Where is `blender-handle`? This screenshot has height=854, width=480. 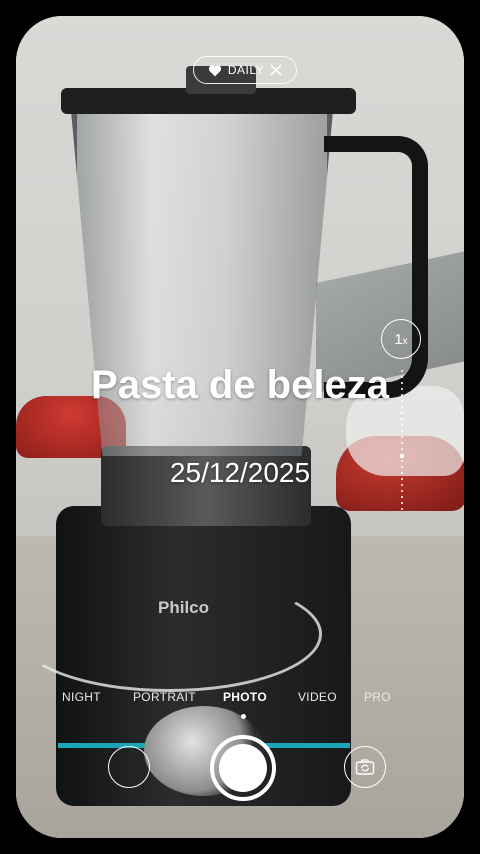
blender-handle is located at coordinates (376, 267).